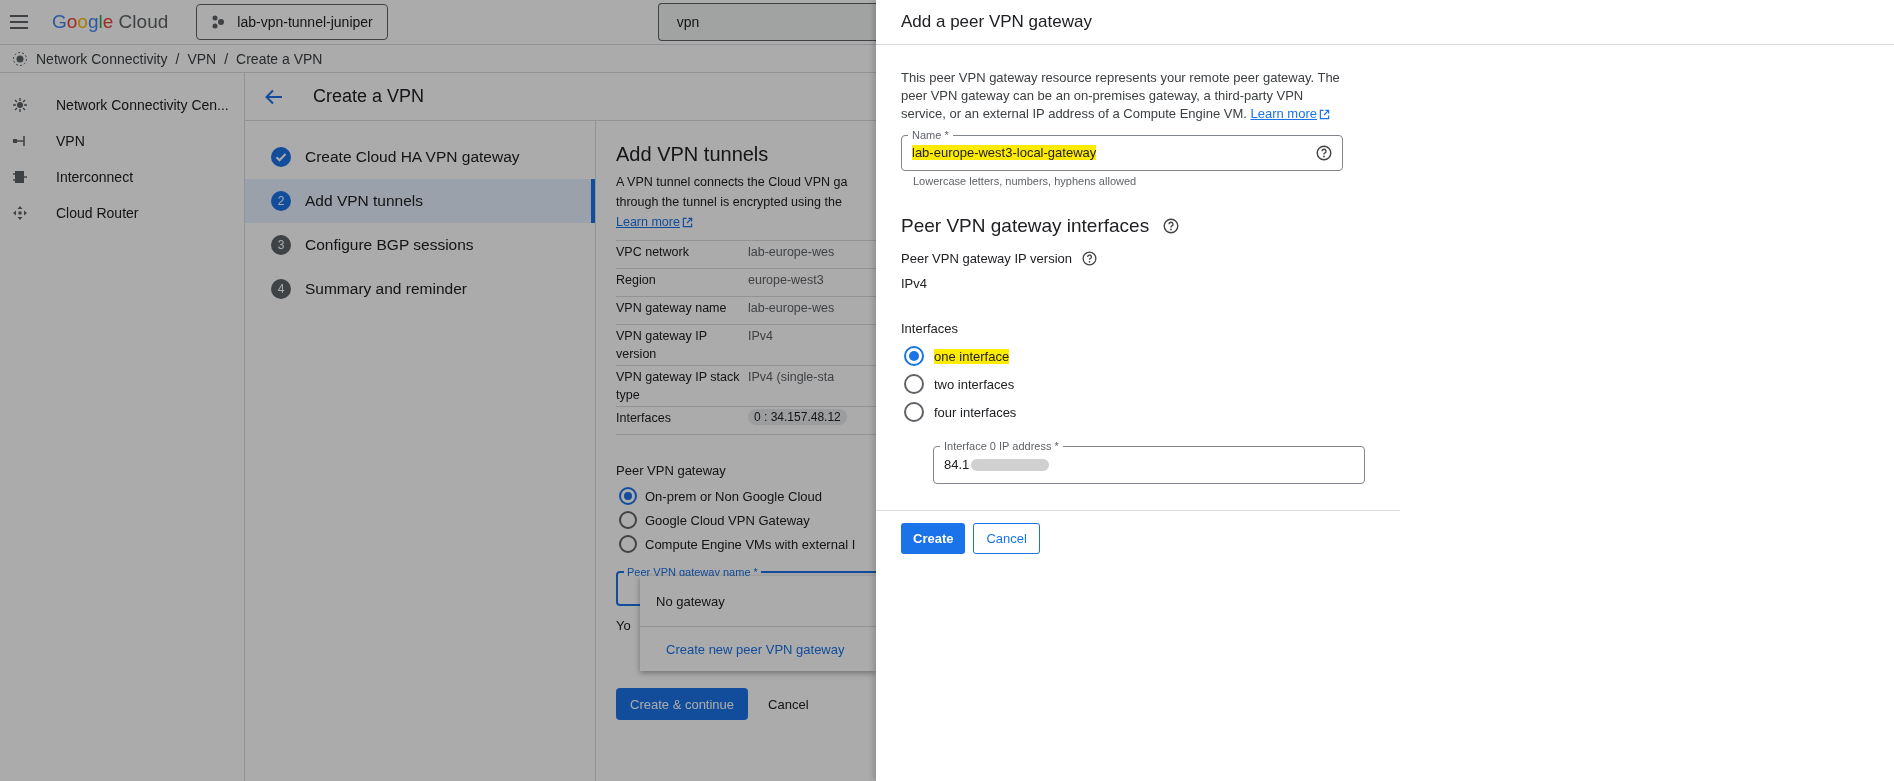 The height and width of the screenshot is (781, 1894). Describe the element at coordinates (202, 58) in the screenshot. I see `breadcrumb: VPN` at that location.